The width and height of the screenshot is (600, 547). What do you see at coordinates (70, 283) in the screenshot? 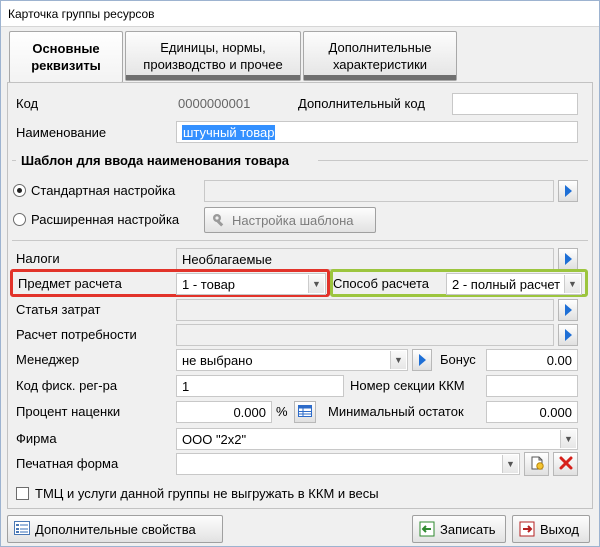
I see `subject-label: Предмет расчета` at bounding box center [70, 283].